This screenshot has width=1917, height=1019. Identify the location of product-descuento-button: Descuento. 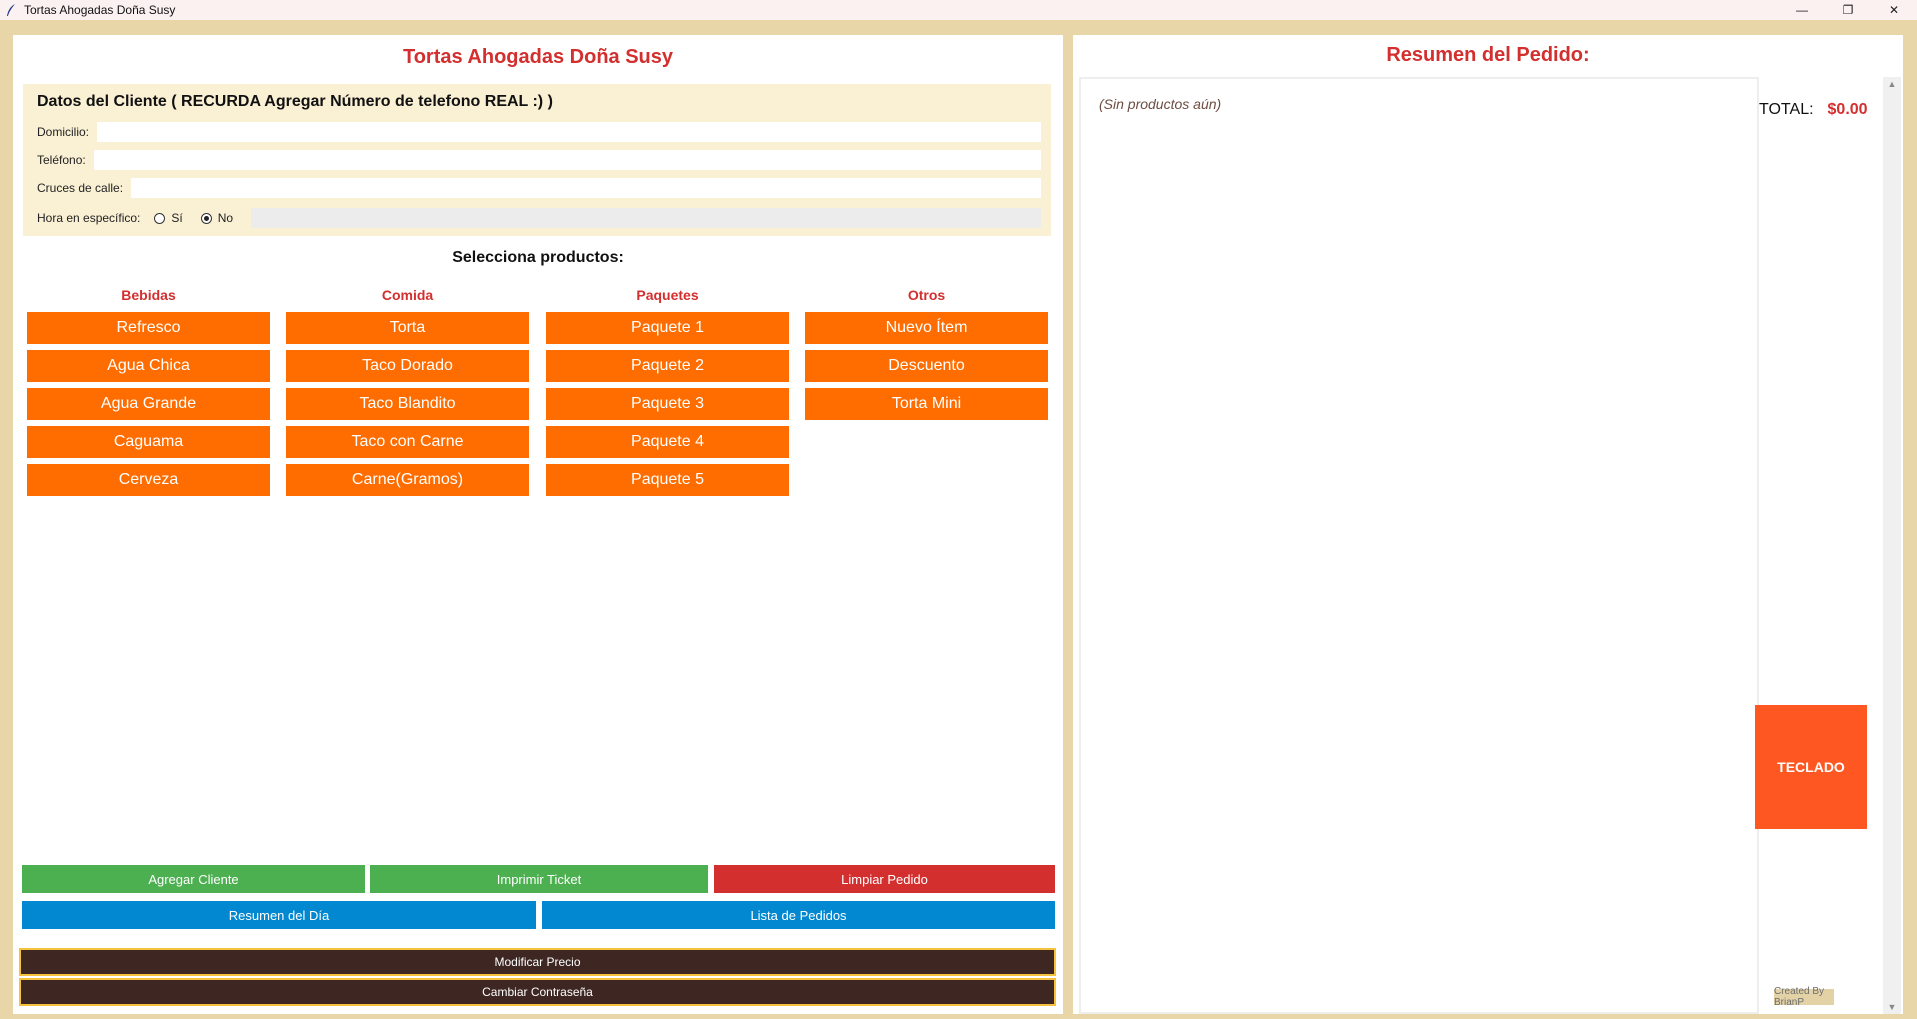
(926, 366).